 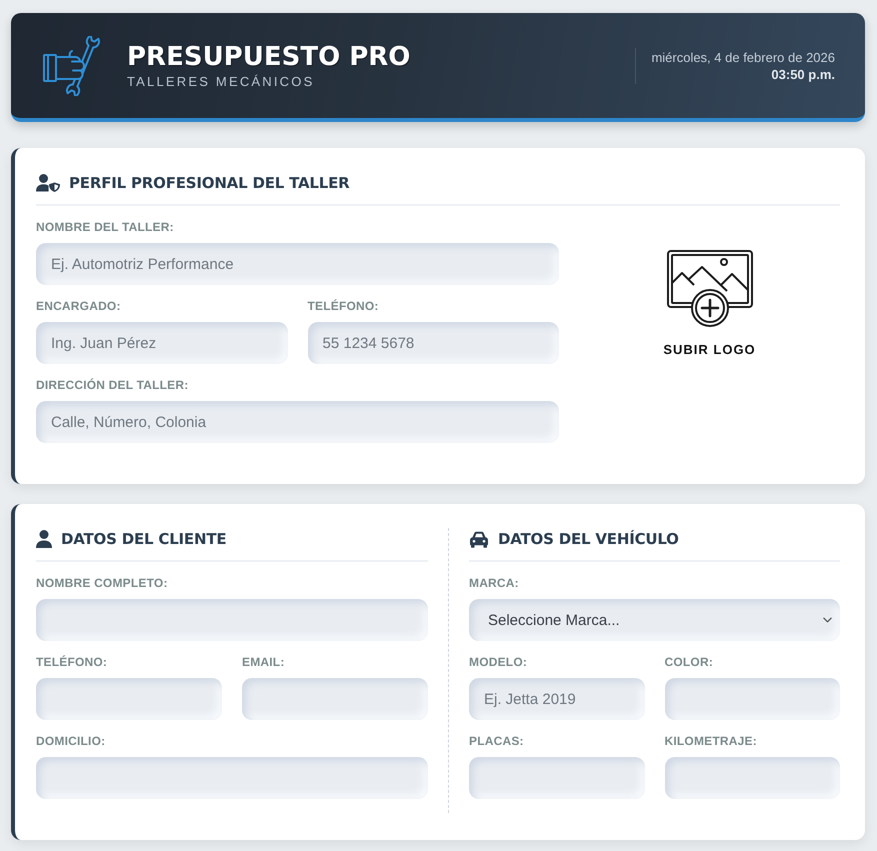 I want to click on user-shield-icon, so click(x=48, y=183).